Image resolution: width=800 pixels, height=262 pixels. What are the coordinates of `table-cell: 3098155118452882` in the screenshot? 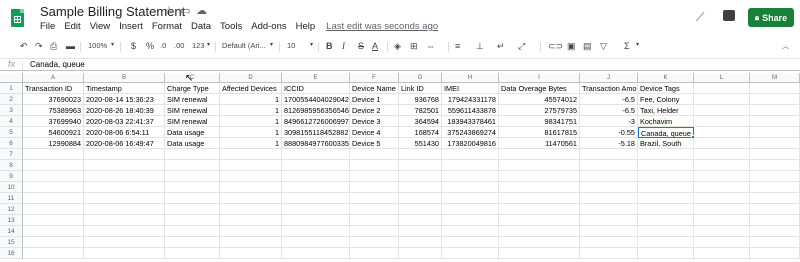 It's located at (316, 132).